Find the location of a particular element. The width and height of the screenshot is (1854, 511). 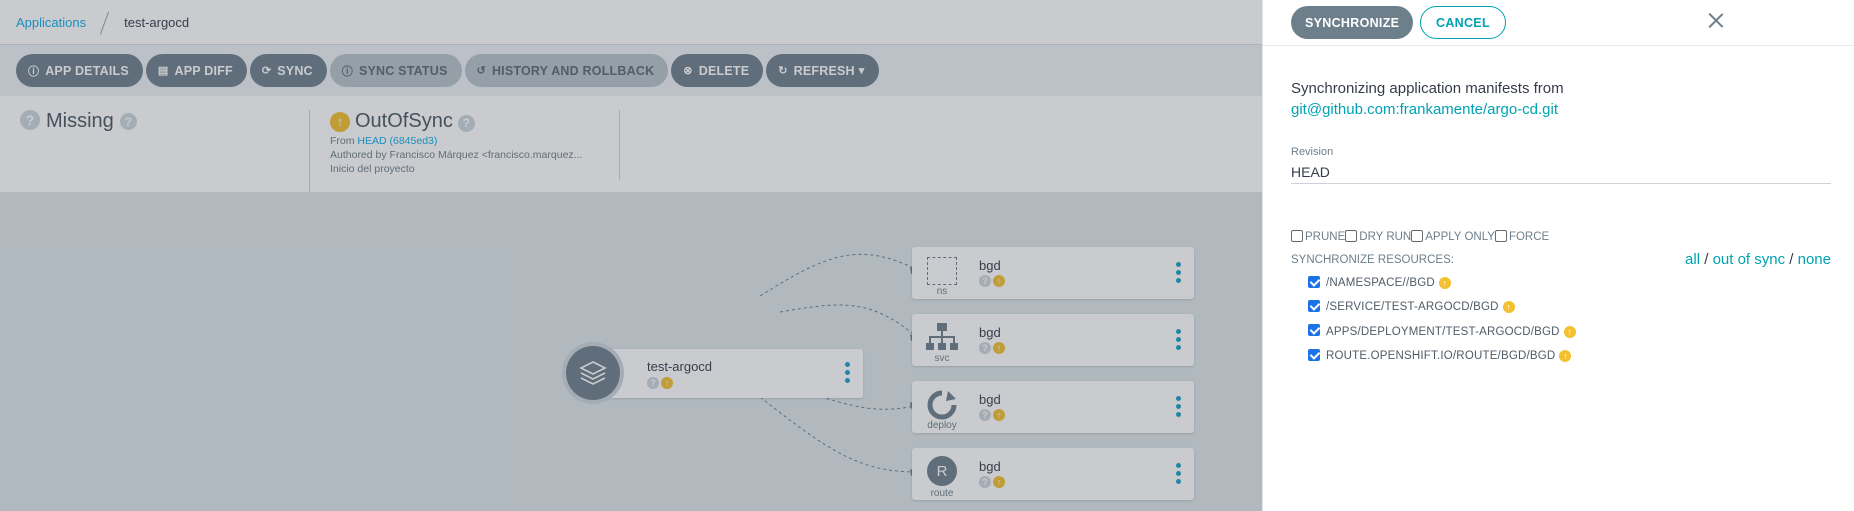

layers-icon is located at coordinates (593, 373).